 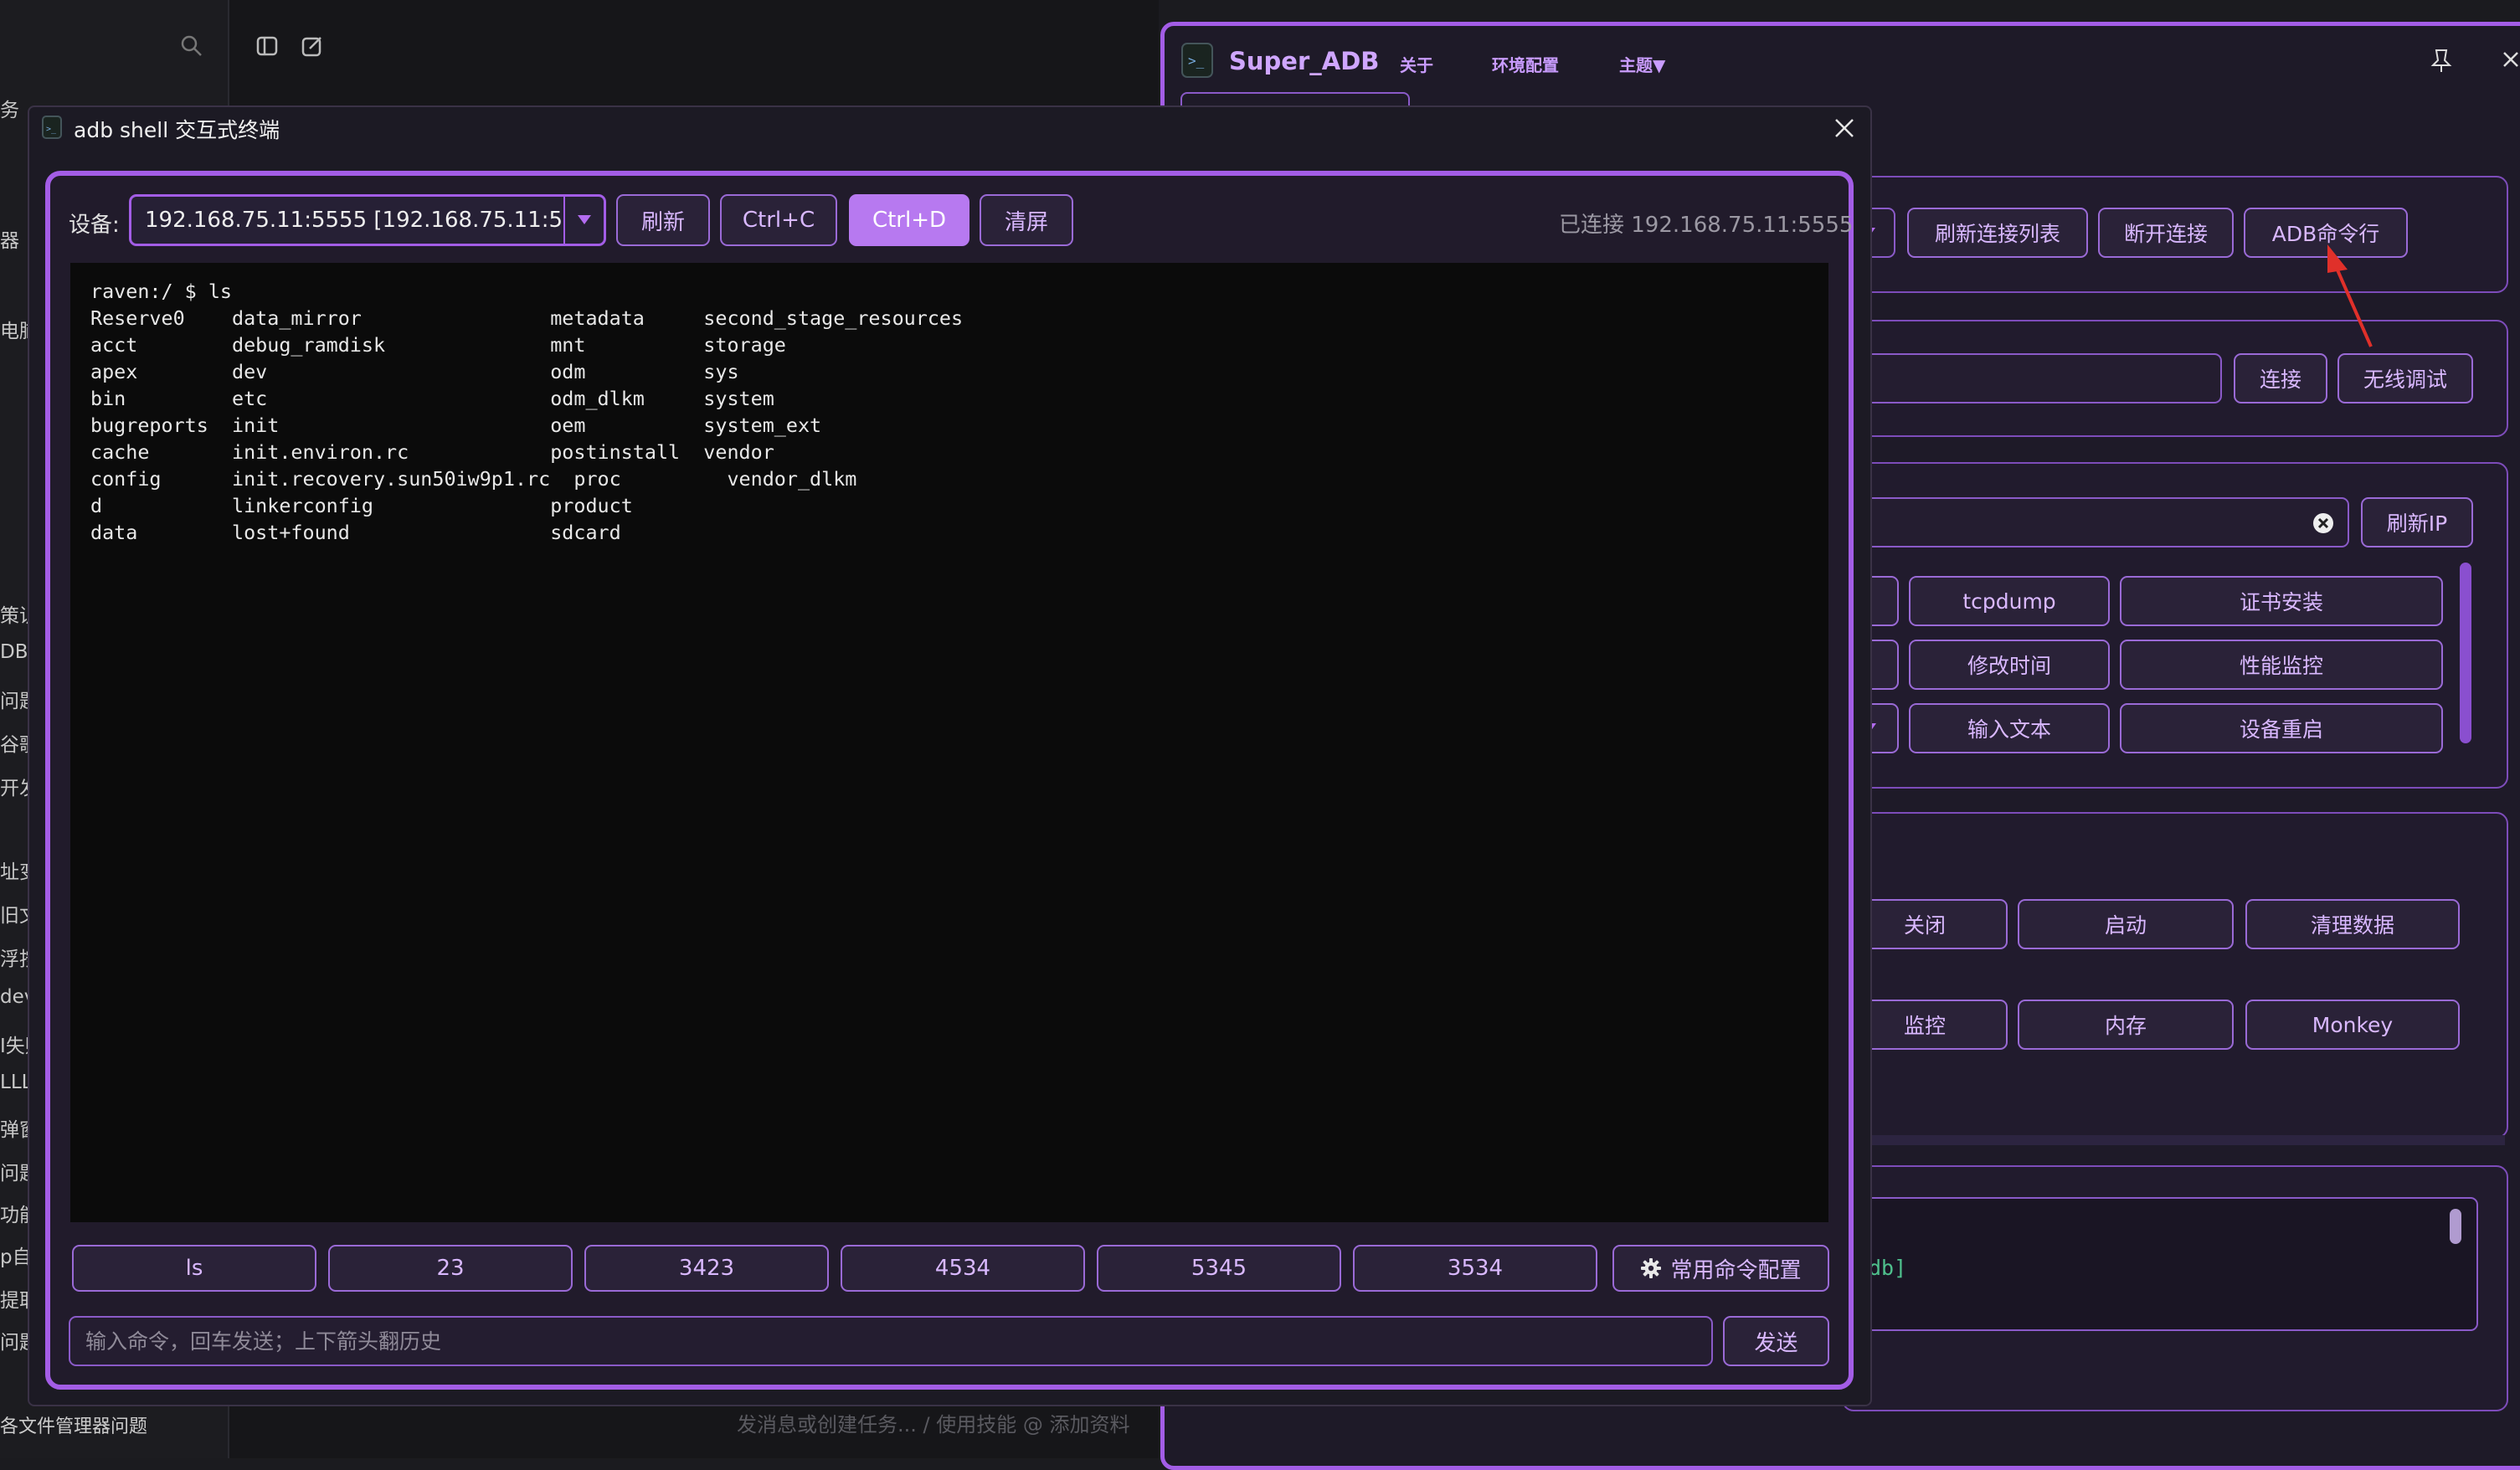 What do you see at coordinates (2405, 378) in the screenshot?
I see `wireless-debug-button: 无线调试` at bounding box center [2405, 378].